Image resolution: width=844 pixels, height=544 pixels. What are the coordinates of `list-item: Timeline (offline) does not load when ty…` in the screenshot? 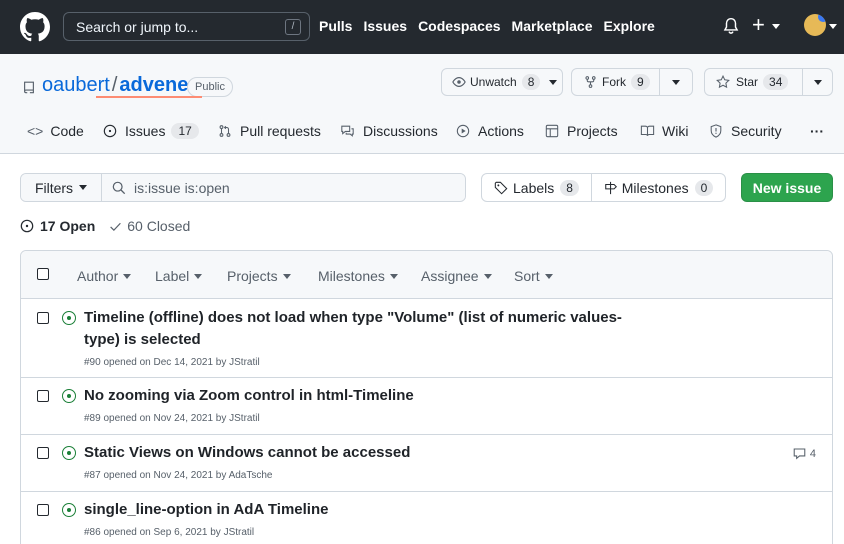 It's located at (426, 338).